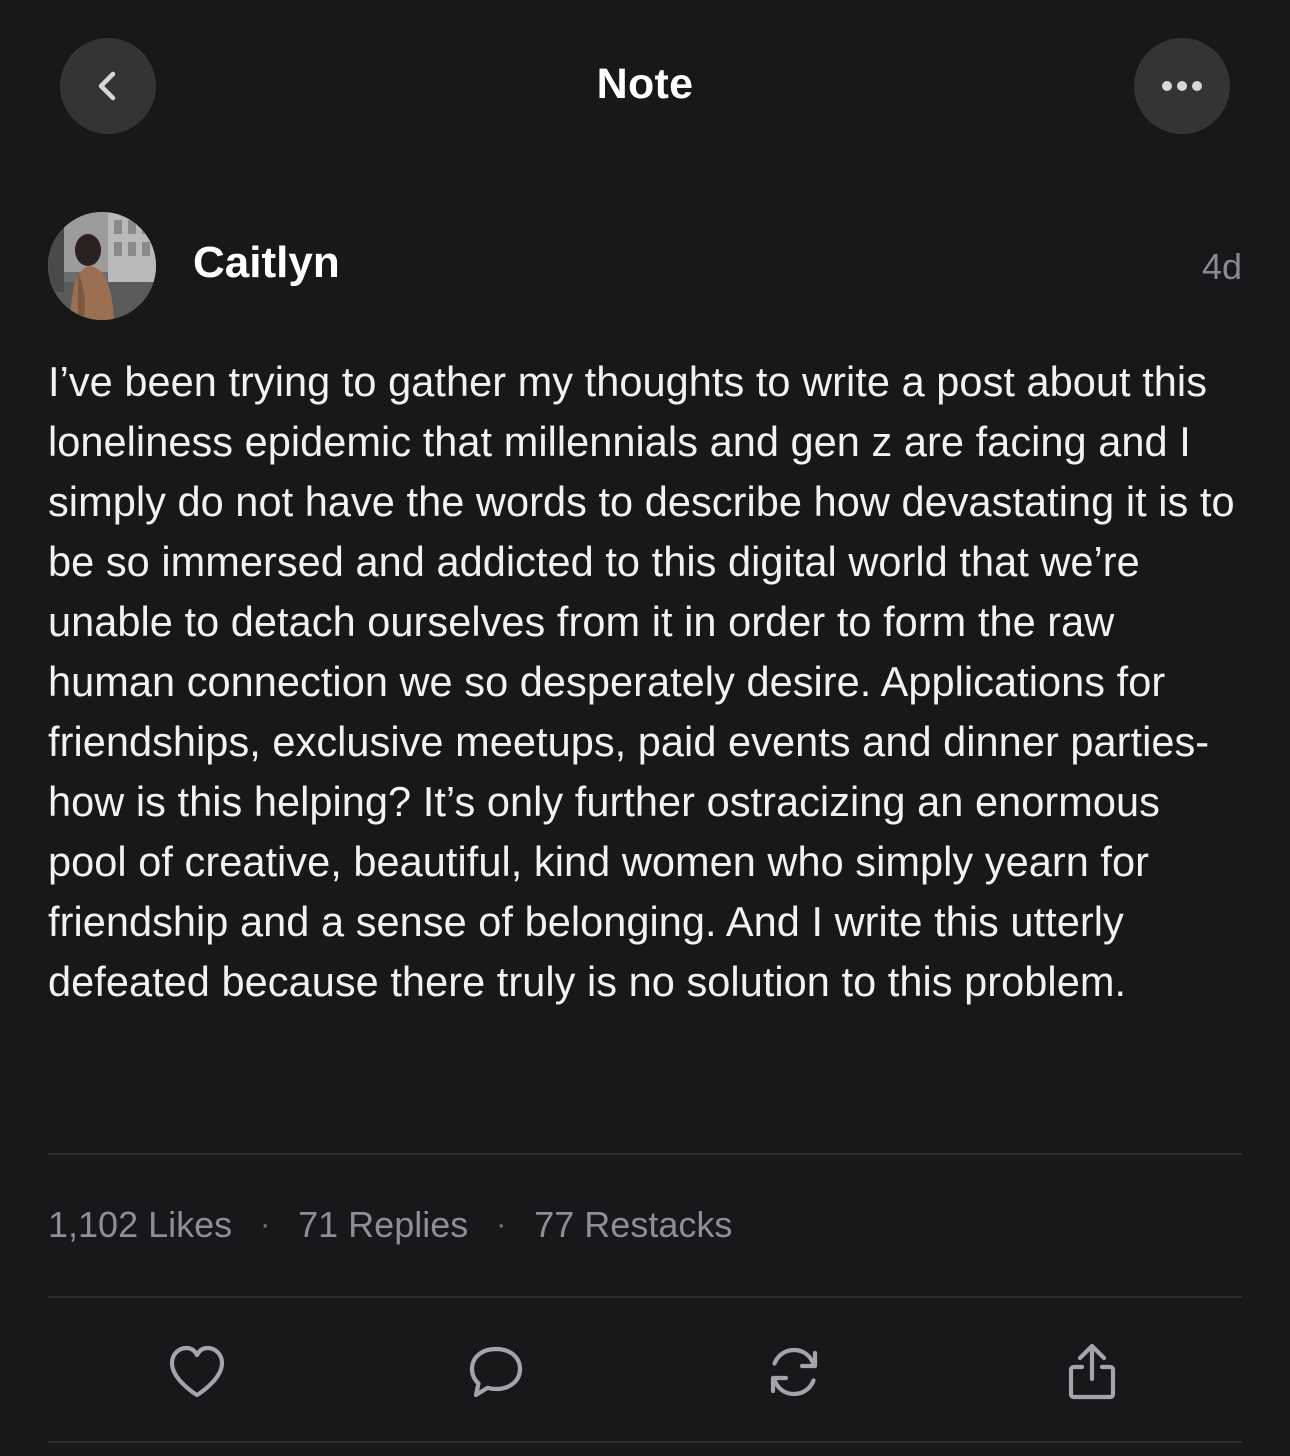  I want to click on restacks-count: 77 Restacks, so click(633, 1225).